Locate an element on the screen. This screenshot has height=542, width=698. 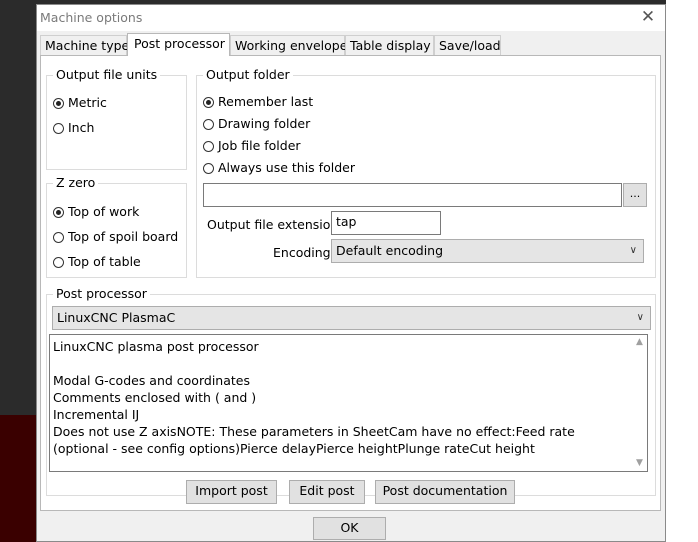
description-line: Modal G-codes and coordinates is located at coordinates (151, 380).